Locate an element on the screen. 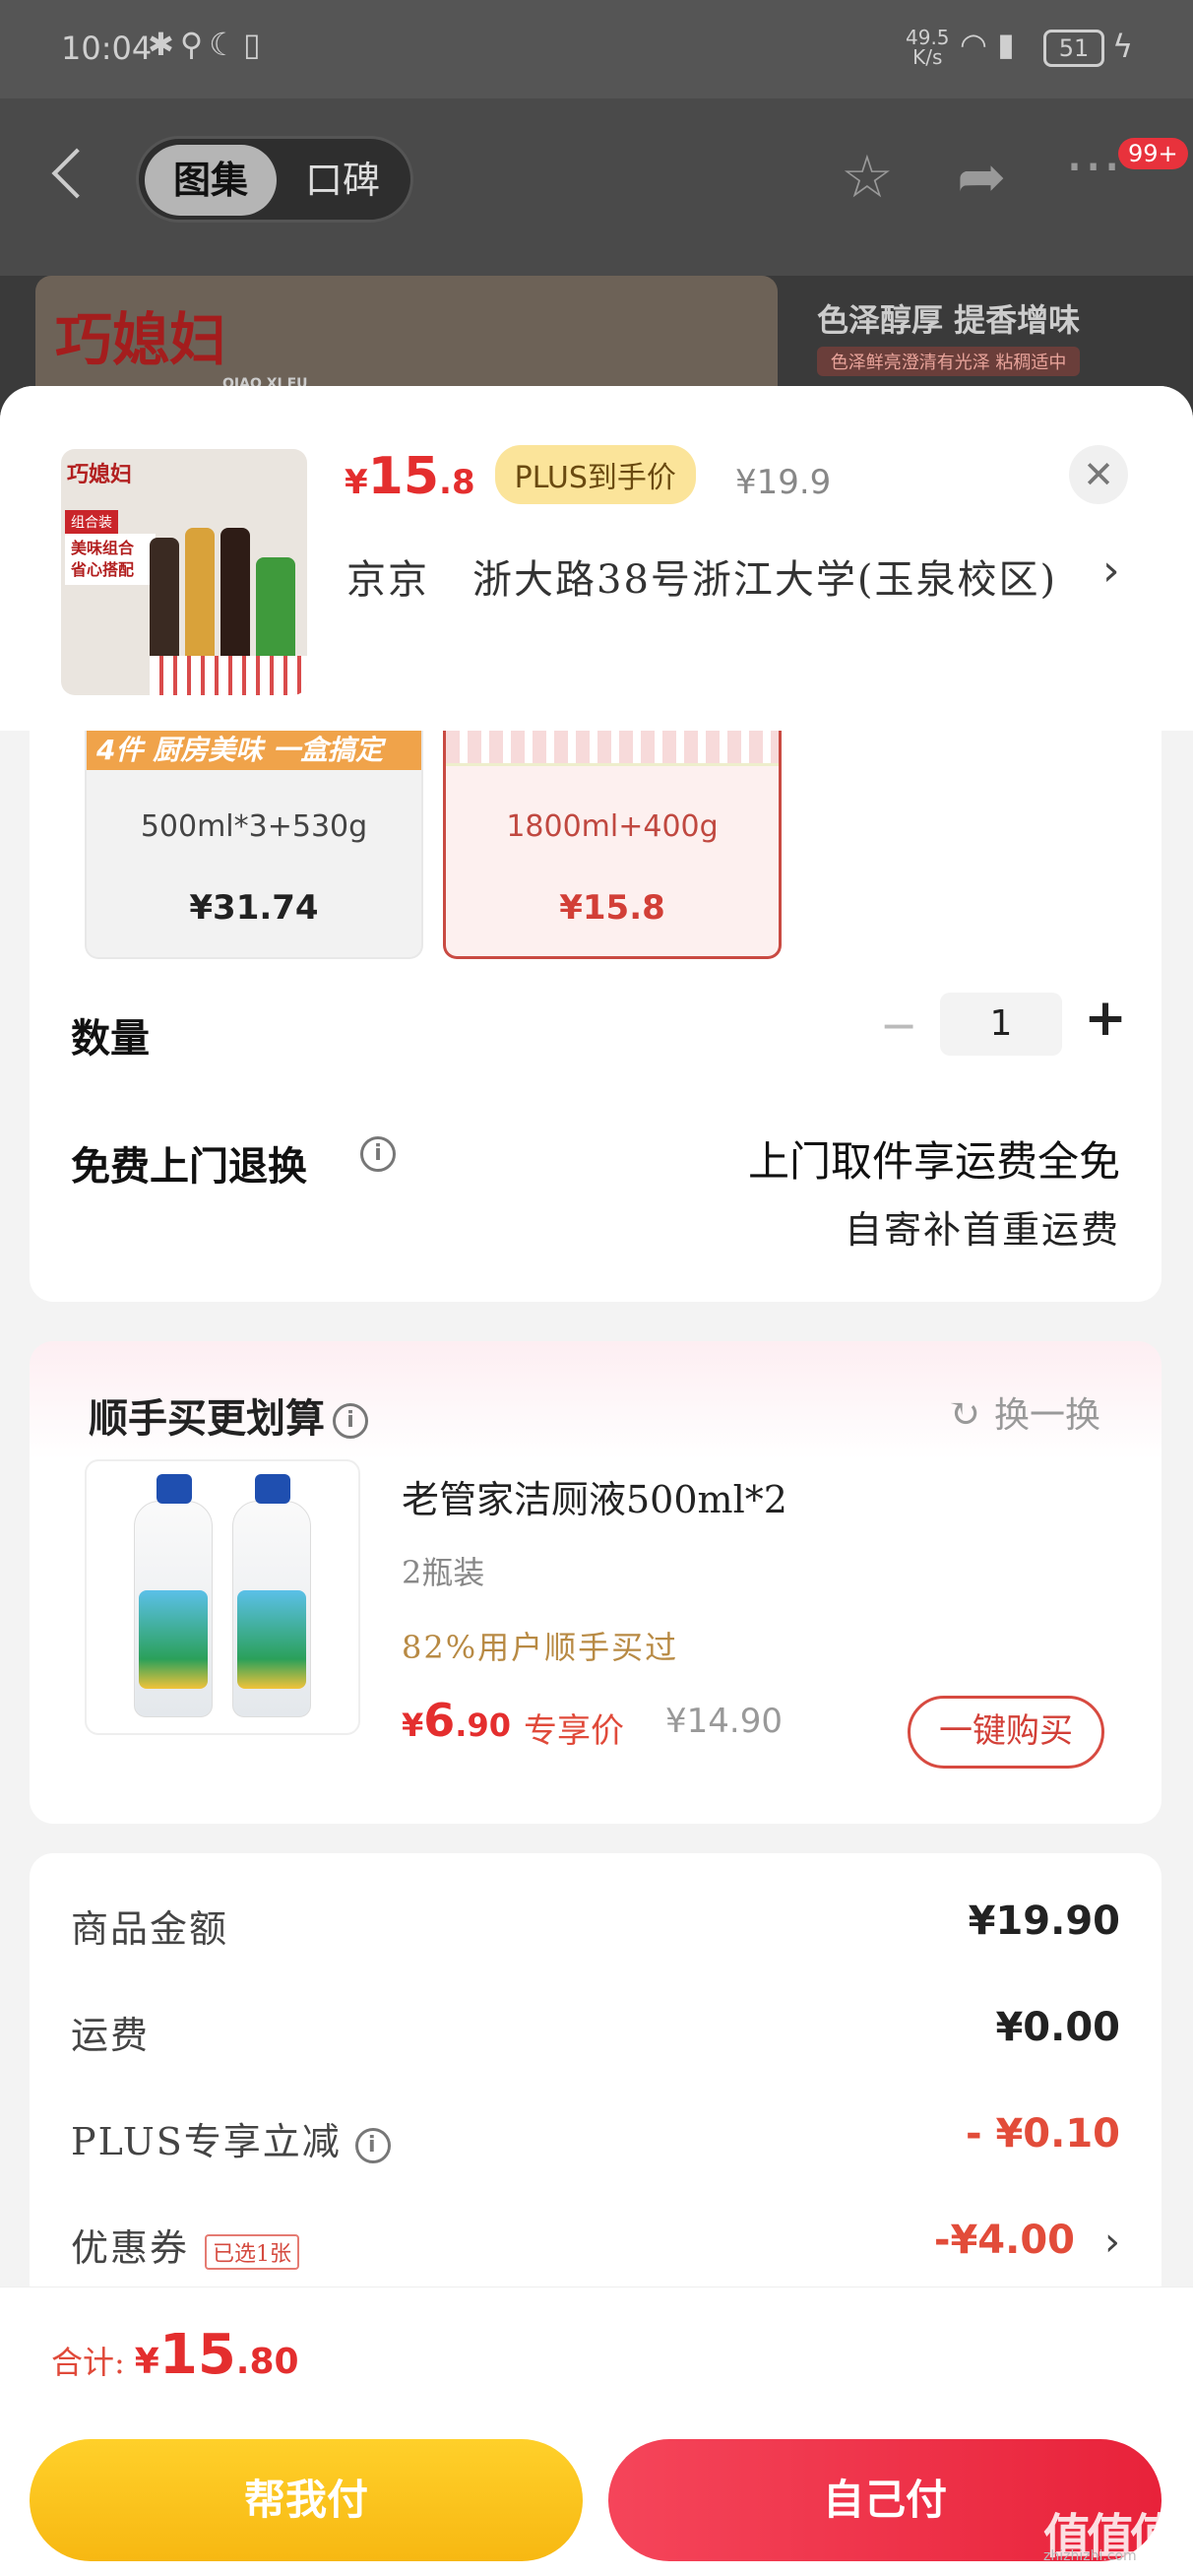  address-detail: 浙大路38号浙江大学(玉泉校区) is located at coordinates (765, 580).